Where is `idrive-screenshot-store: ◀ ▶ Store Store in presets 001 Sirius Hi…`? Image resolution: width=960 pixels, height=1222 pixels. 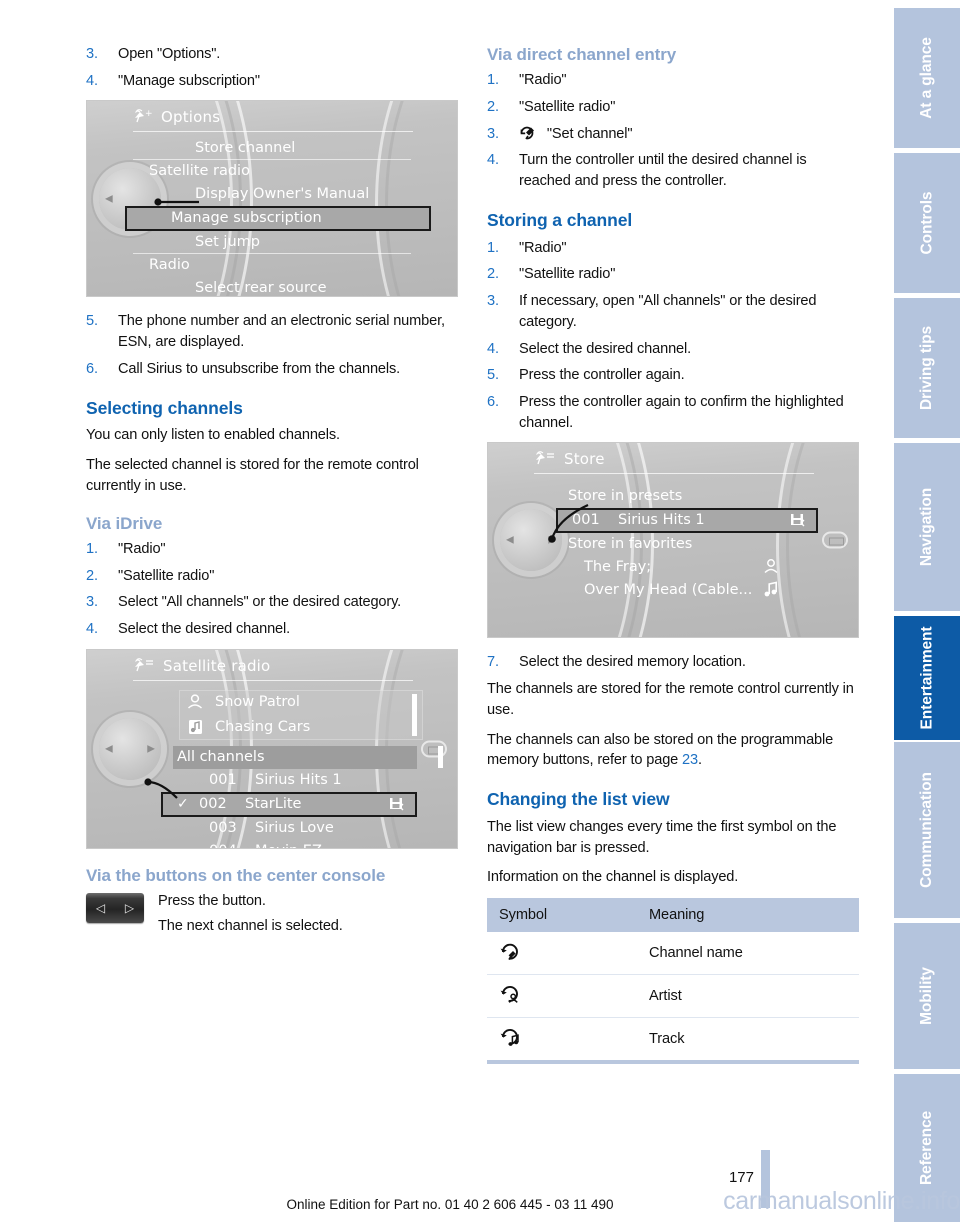
idrive-screenshot-store: ◀ ▶ Store Store in presets 001 Sirius Hi… is located at coordinates (673, 540).